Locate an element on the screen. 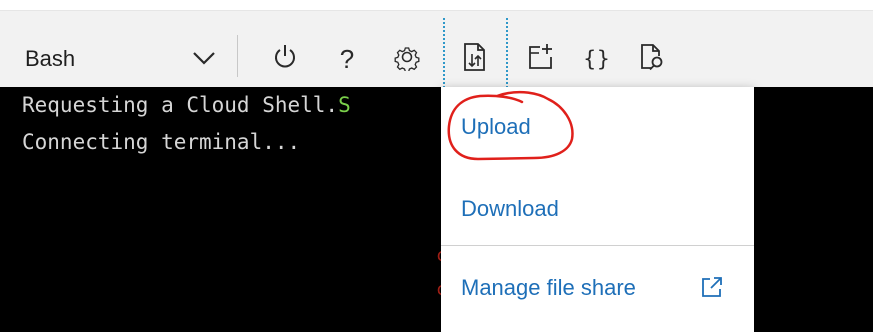 The image size is (873, 332). new-session-button is located at coordinates (541, 59).